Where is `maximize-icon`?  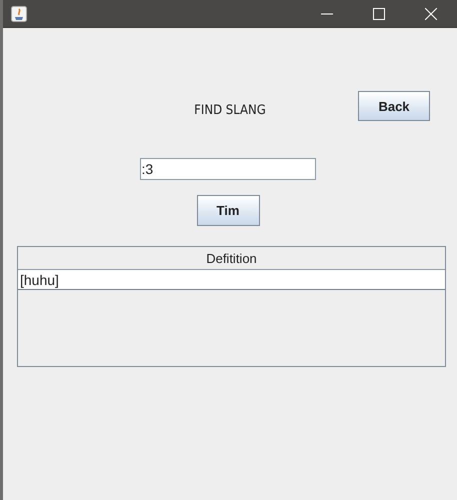 maximize-icon is located at coordinates (379, 14).